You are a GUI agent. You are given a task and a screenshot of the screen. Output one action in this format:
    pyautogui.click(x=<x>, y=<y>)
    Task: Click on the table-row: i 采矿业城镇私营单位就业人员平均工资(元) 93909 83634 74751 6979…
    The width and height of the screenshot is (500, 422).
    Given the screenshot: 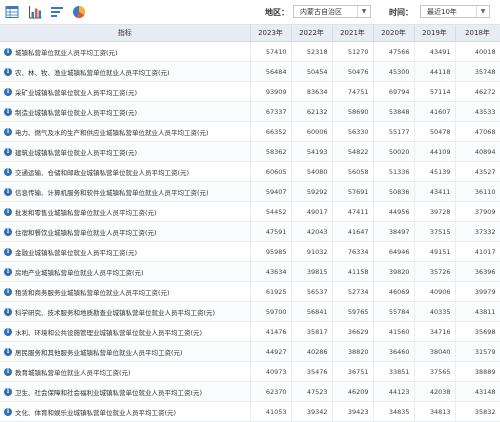 What is the action you would take?
    pyautogui.click(x=250, y=91)
    